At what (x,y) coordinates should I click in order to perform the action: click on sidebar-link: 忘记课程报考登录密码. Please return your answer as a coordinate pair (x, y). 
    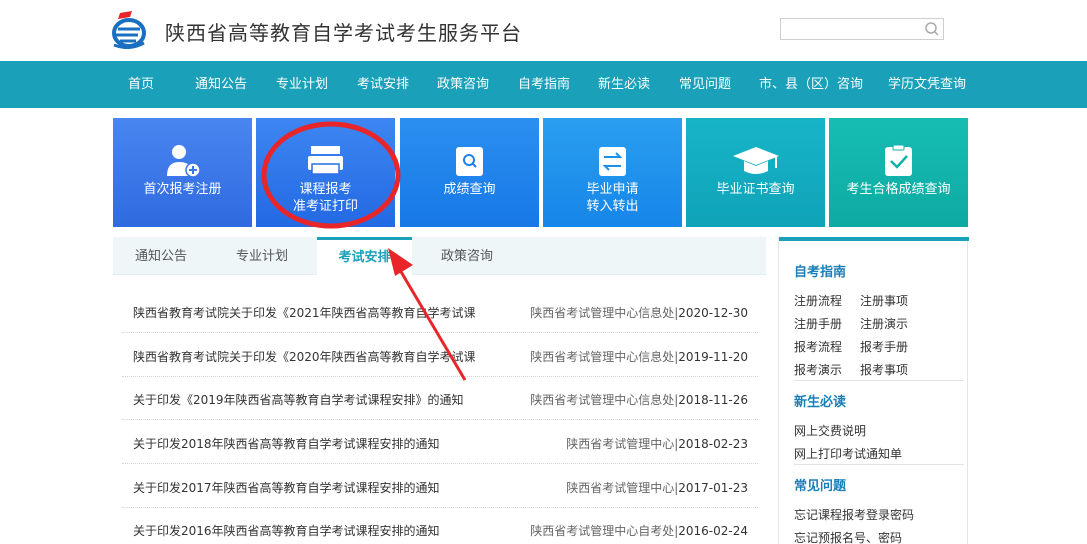
    Looking at the image, I should click on (854, 514).